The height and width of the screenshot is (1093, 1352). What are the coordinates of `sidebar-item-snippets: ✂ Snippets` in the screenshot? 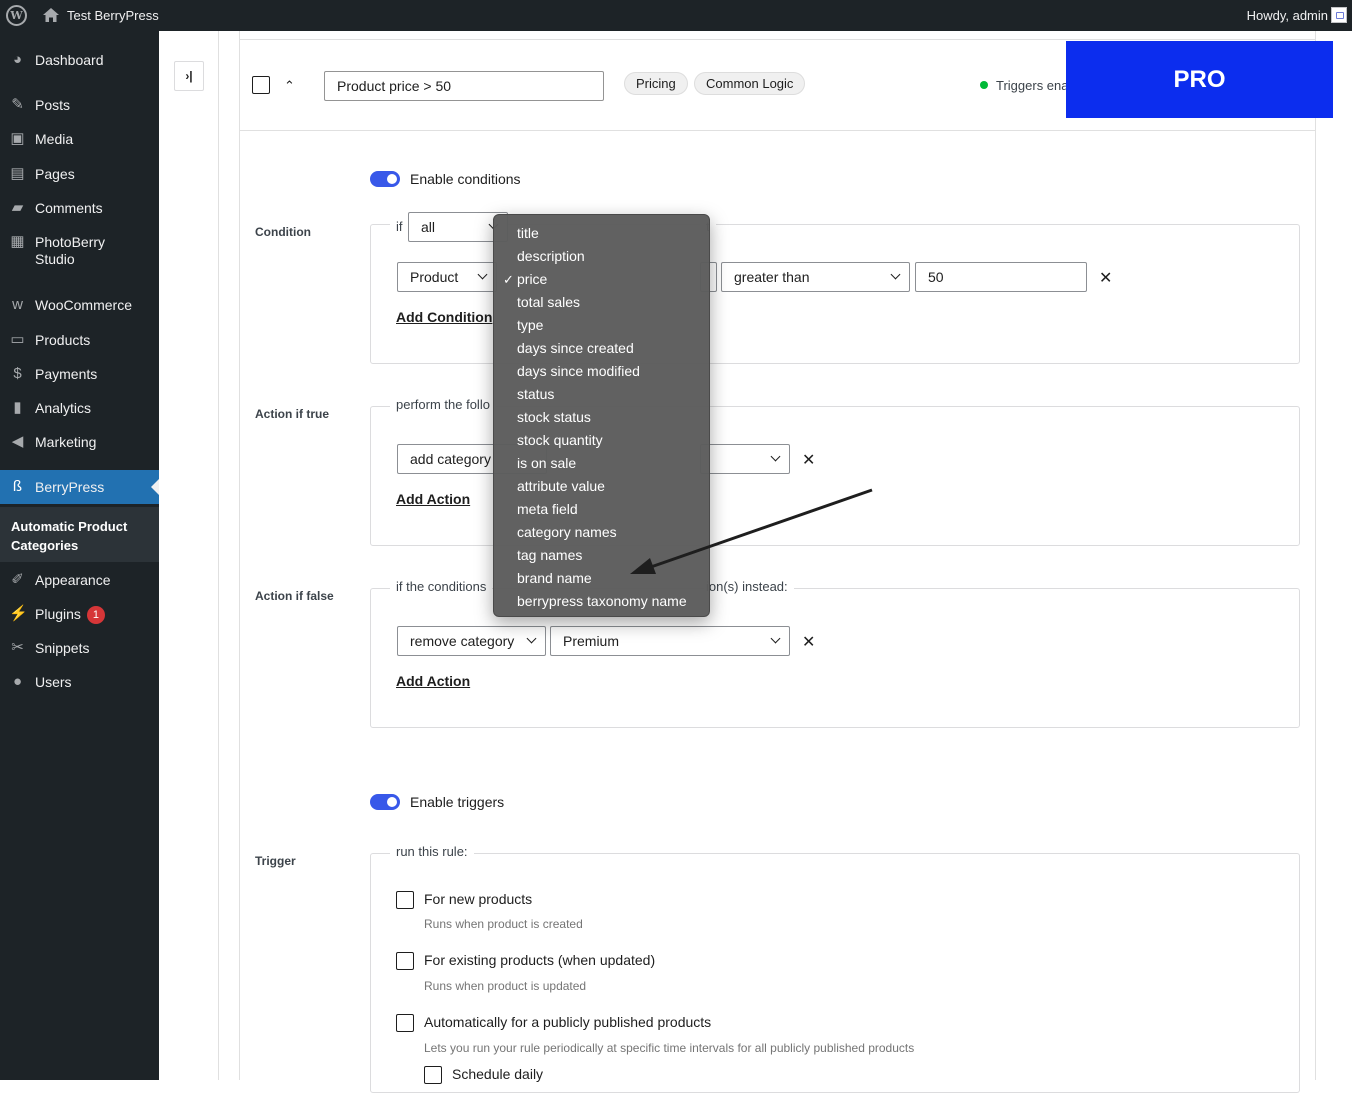 It's located at (79, 648).